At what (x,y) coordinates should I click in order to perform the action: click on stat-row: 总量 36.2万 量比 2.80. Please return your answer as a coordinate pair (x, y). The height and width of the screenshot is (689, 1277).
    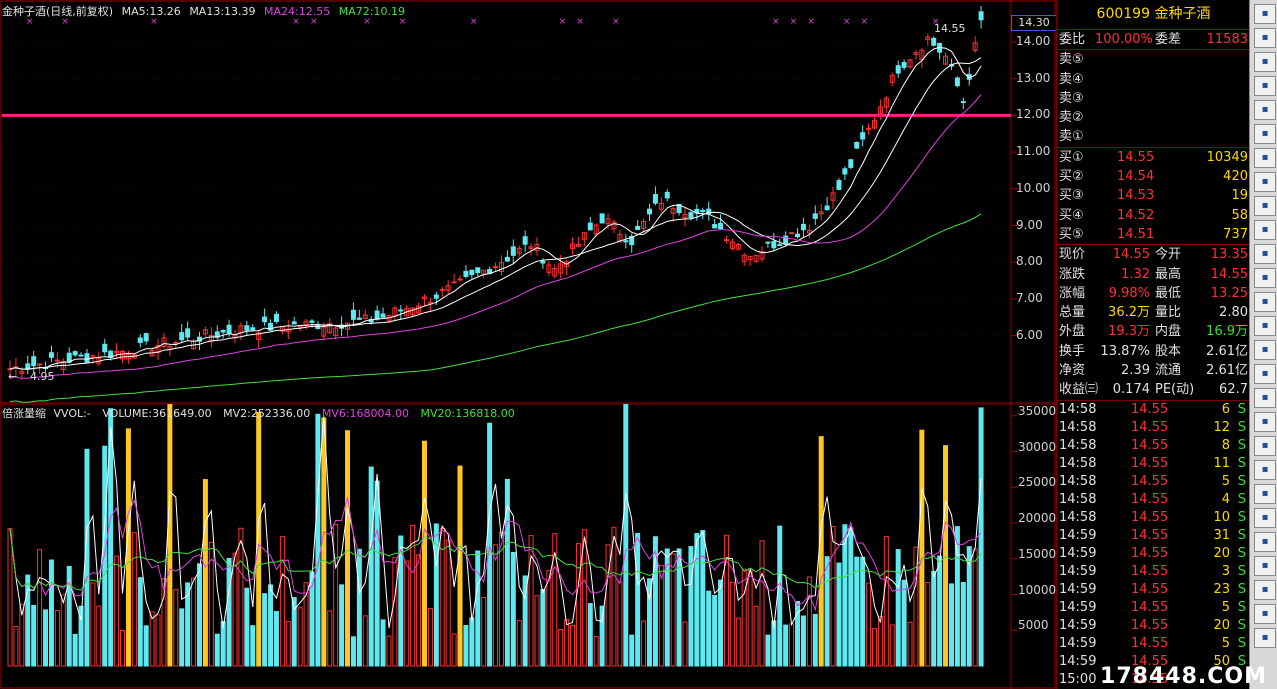
    Looking at the image, I should click on (1153, 312).